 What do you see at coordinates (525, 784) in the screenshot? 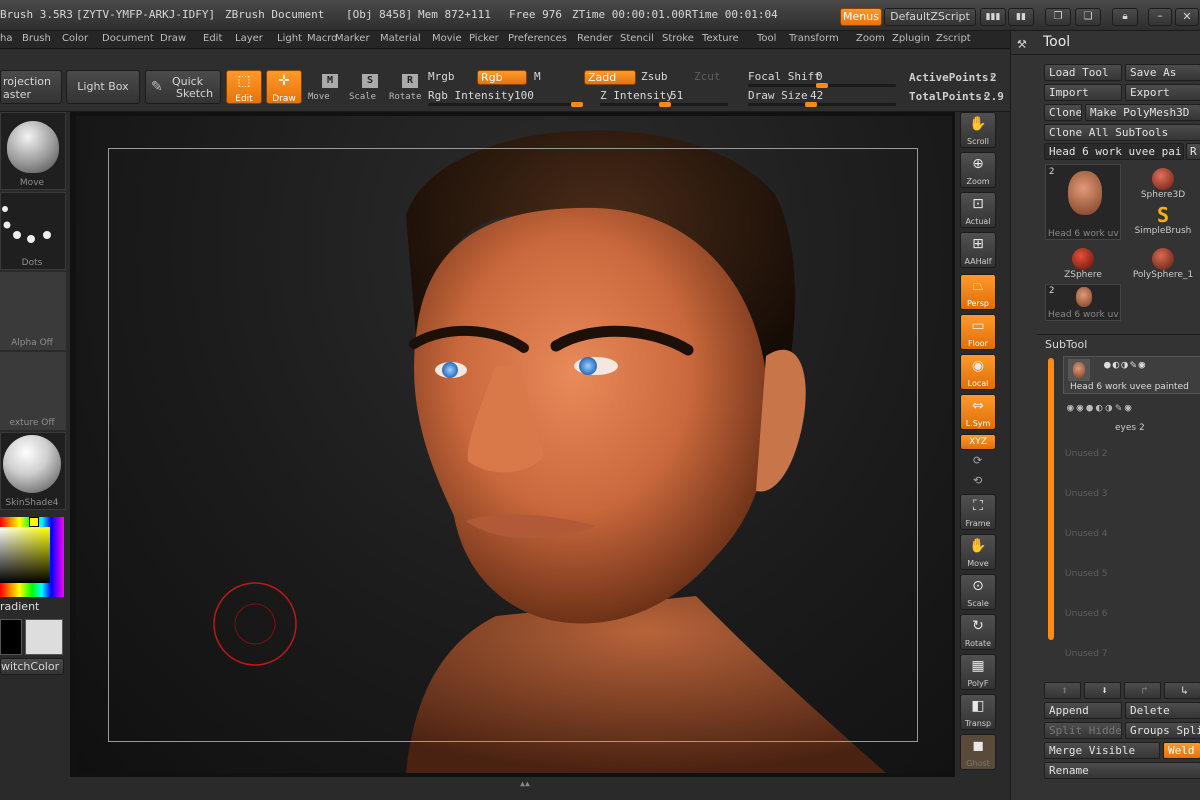
I see `bottom-shelf-toggle-icon: ▲▲` at bounding box center [525, 784].